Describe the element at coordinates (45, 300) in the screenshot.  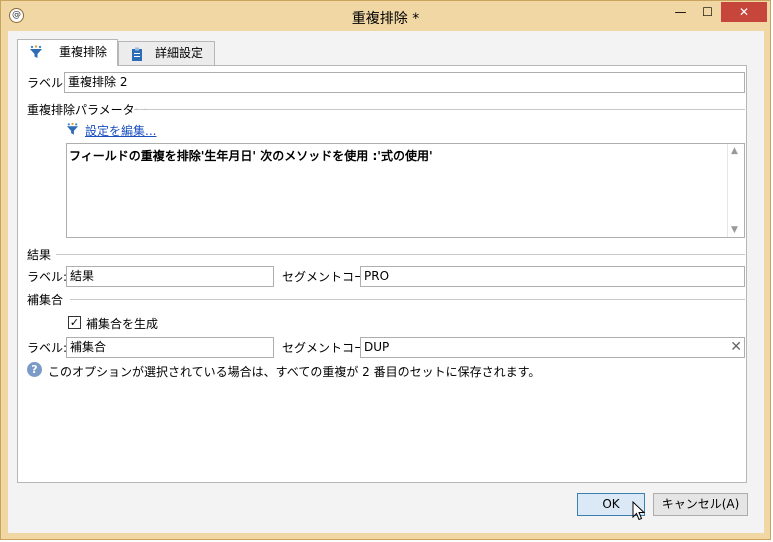
I see `complement-section-title: 補集合` at that location.